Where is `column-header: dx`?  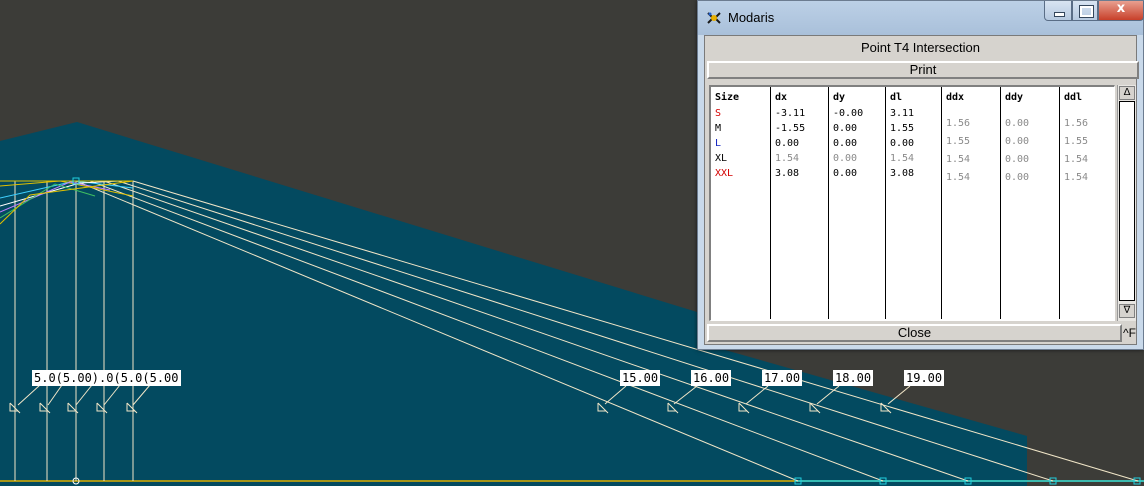
column-header: dx is located at coordinates (781, 97).